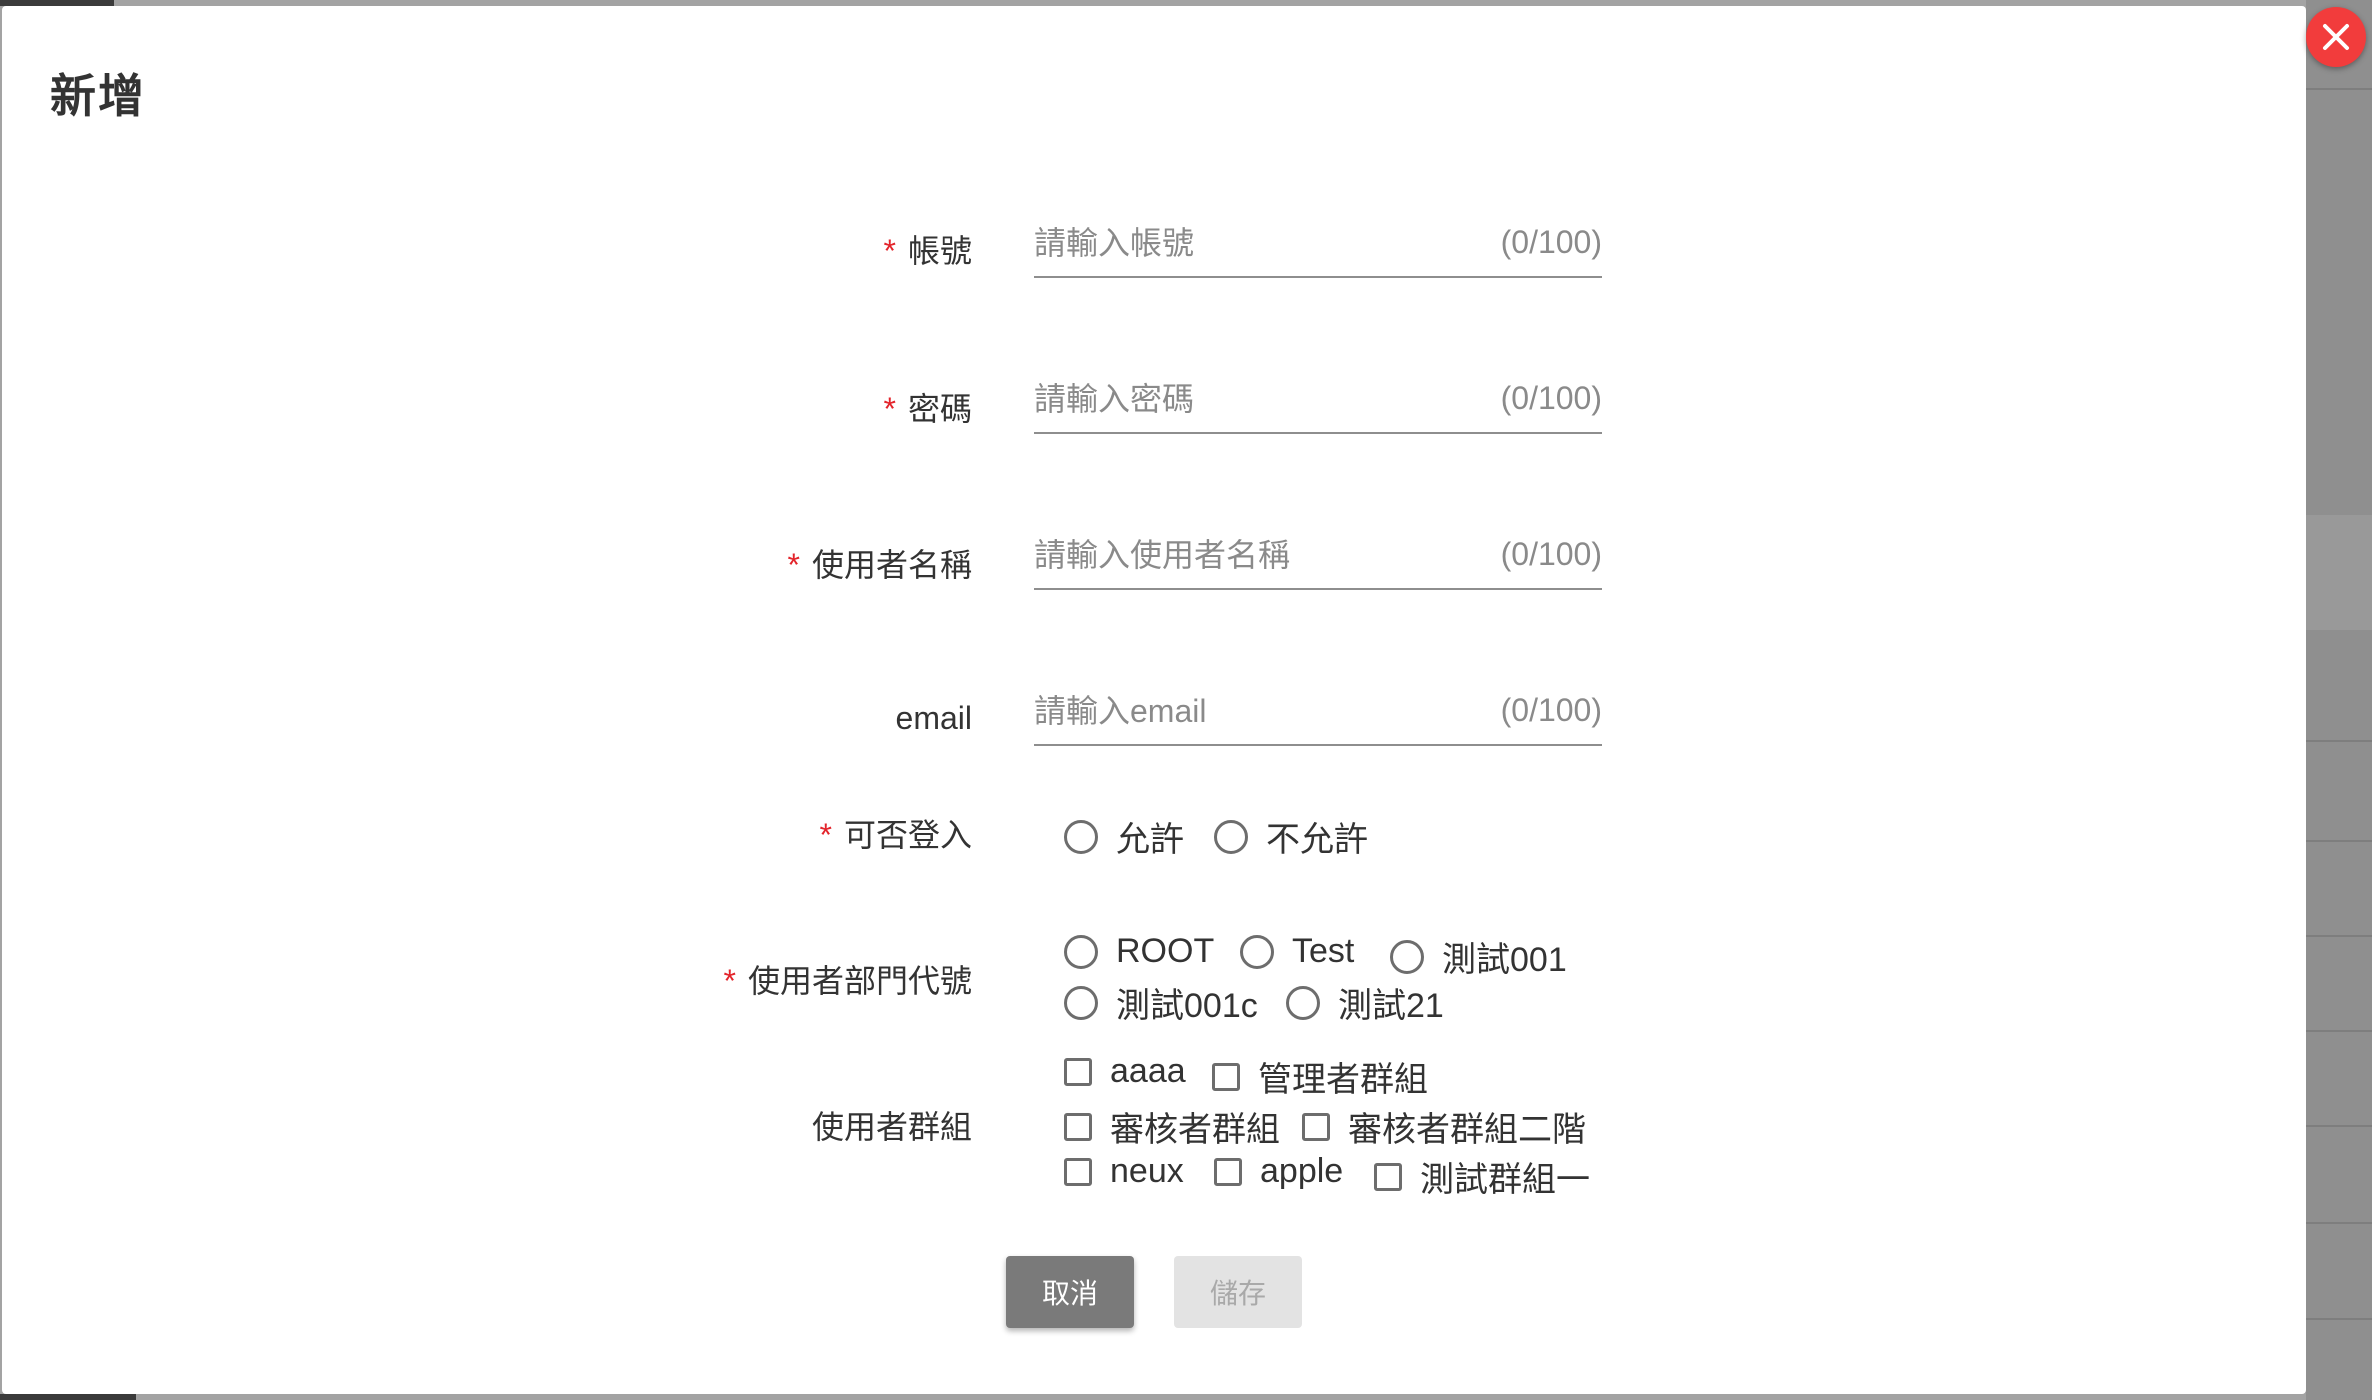  Describe the element at coordinates (1551, 554) in the screenshot. I see `username-char-counter: (0/100)` at that location.